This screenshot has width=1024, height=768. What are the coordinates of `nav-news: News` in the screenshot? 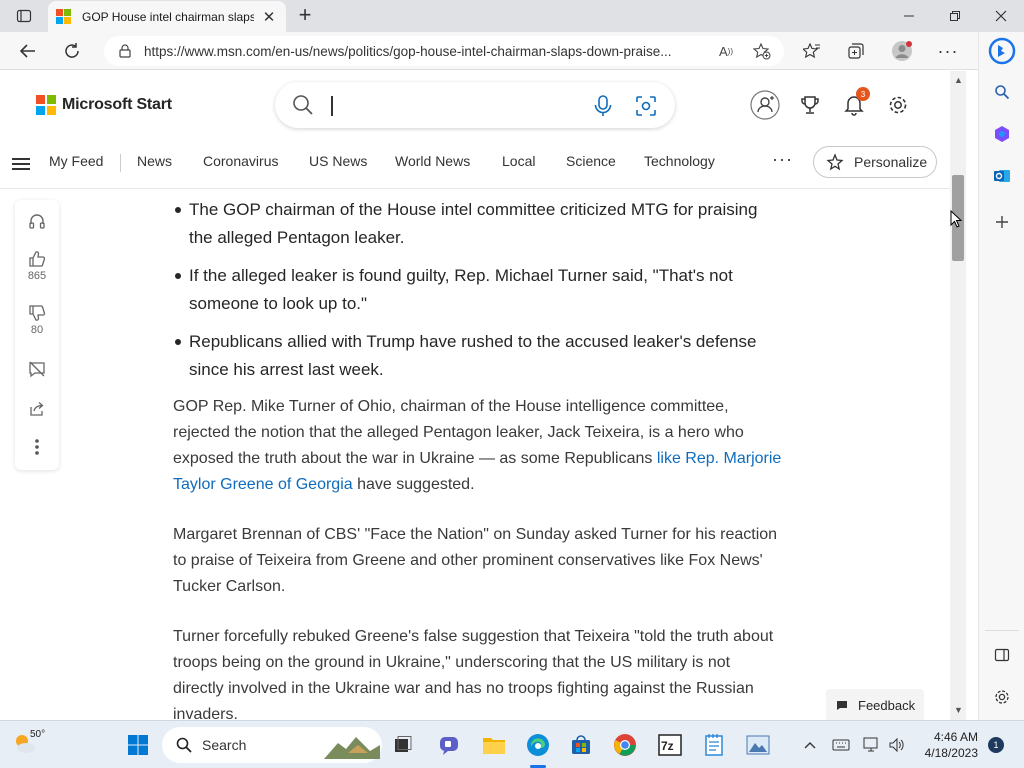 It's located at (154, 161).